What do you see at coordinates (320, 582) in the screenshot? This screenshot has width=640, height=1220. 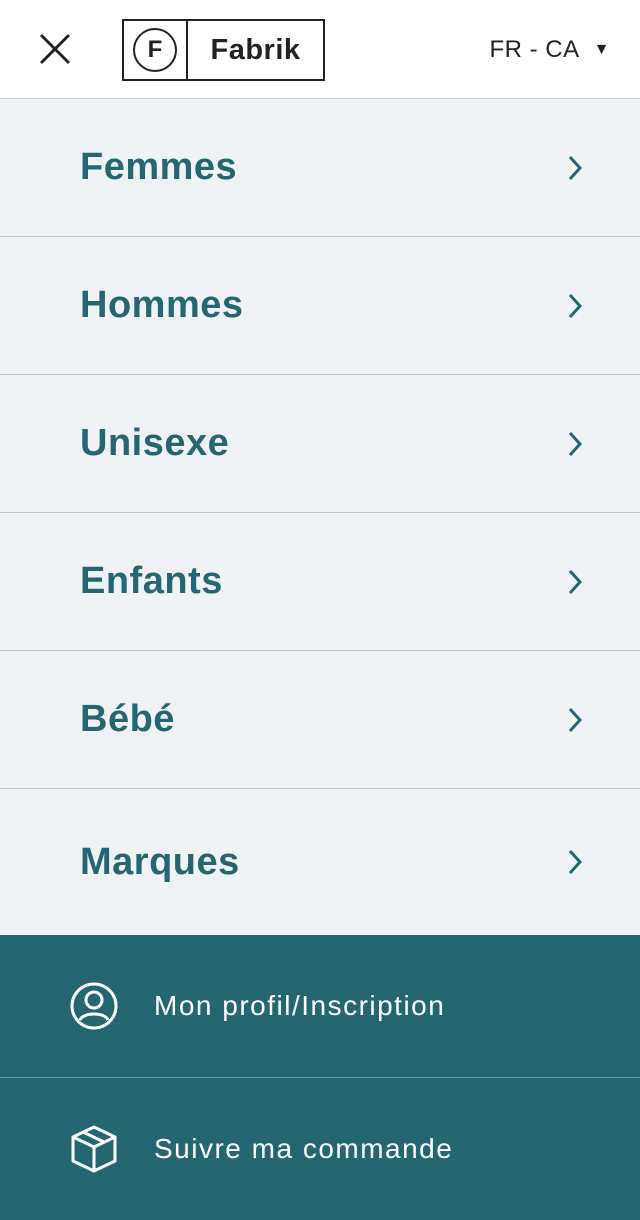 I see `menu-item-enfants: Enfants` at bounding box center [320, 582].